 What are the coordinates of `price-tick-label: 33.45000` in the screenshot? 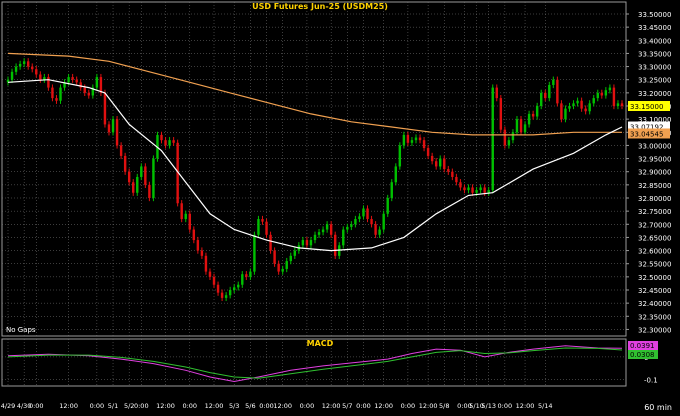 It's located at (654, 28).